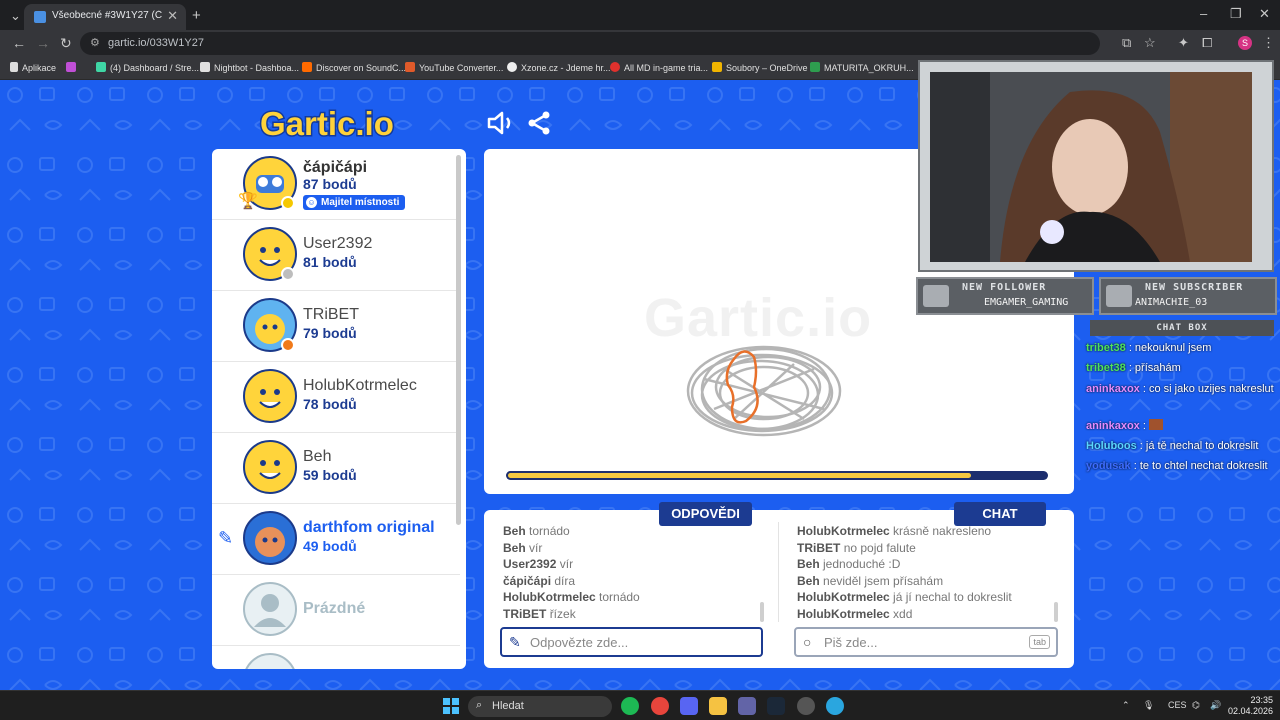 The height and width of the screenshot is (720, 1280). What do you see at coordinates (43, 43) in the screenshot?
I see `forward-icon: →` at bounding box center [43, 43].